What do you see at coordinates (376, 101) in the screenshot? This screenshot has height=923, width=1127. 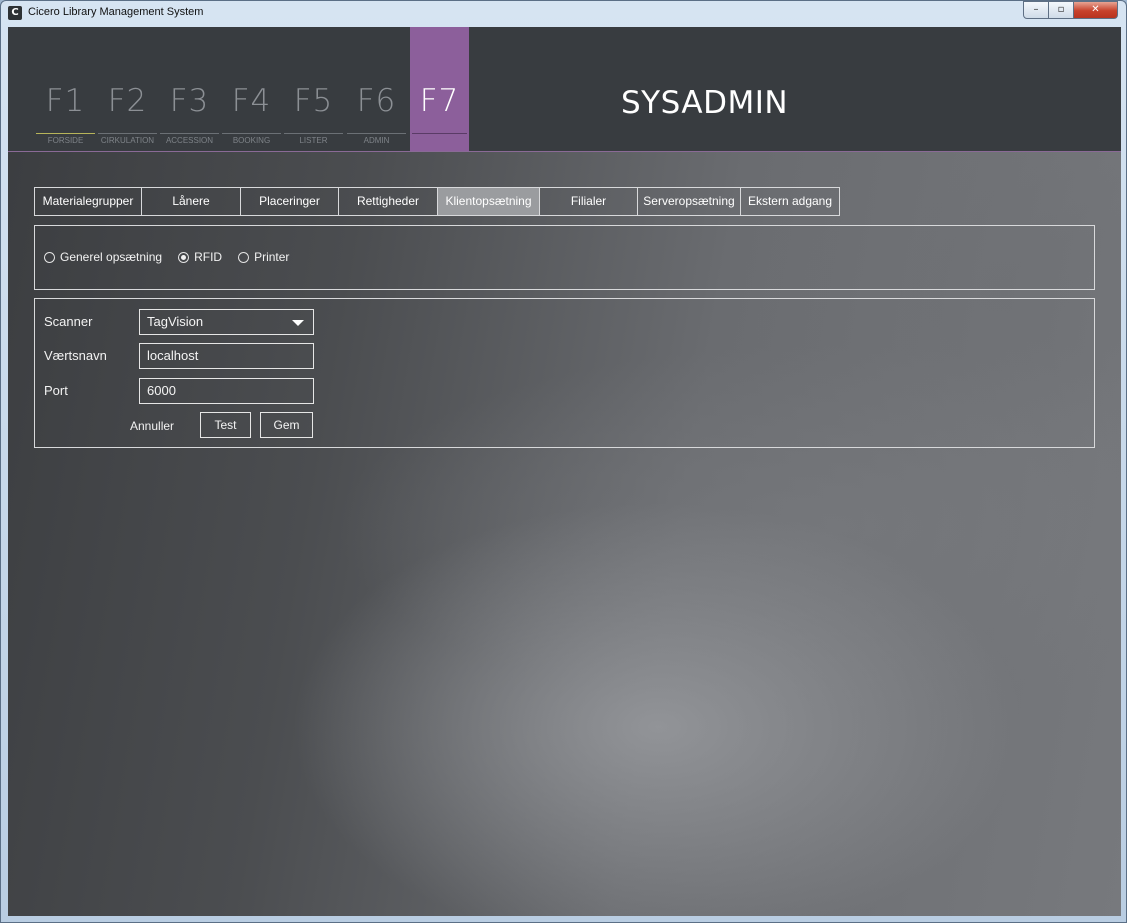 I see `fkey-key: F6` at bounding box center [376, 101].